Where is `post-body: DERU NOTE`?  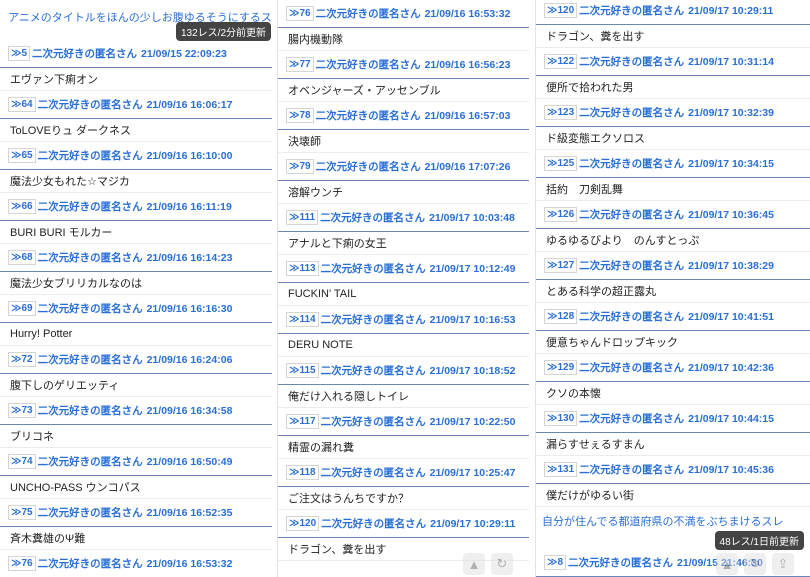
post-body: DERU NOTE is located at coordinates (403, 345).